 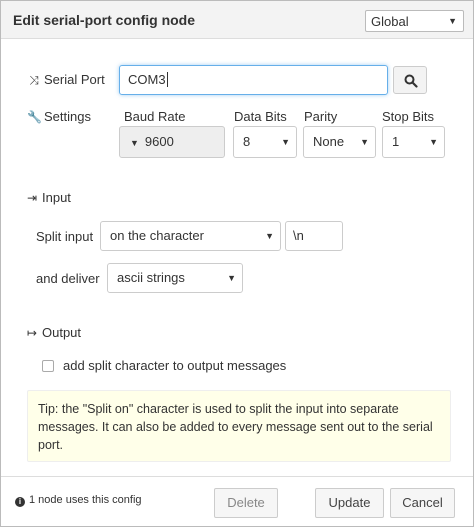 I want to click on parity-select: None ▼, so click(x=339, y=142).